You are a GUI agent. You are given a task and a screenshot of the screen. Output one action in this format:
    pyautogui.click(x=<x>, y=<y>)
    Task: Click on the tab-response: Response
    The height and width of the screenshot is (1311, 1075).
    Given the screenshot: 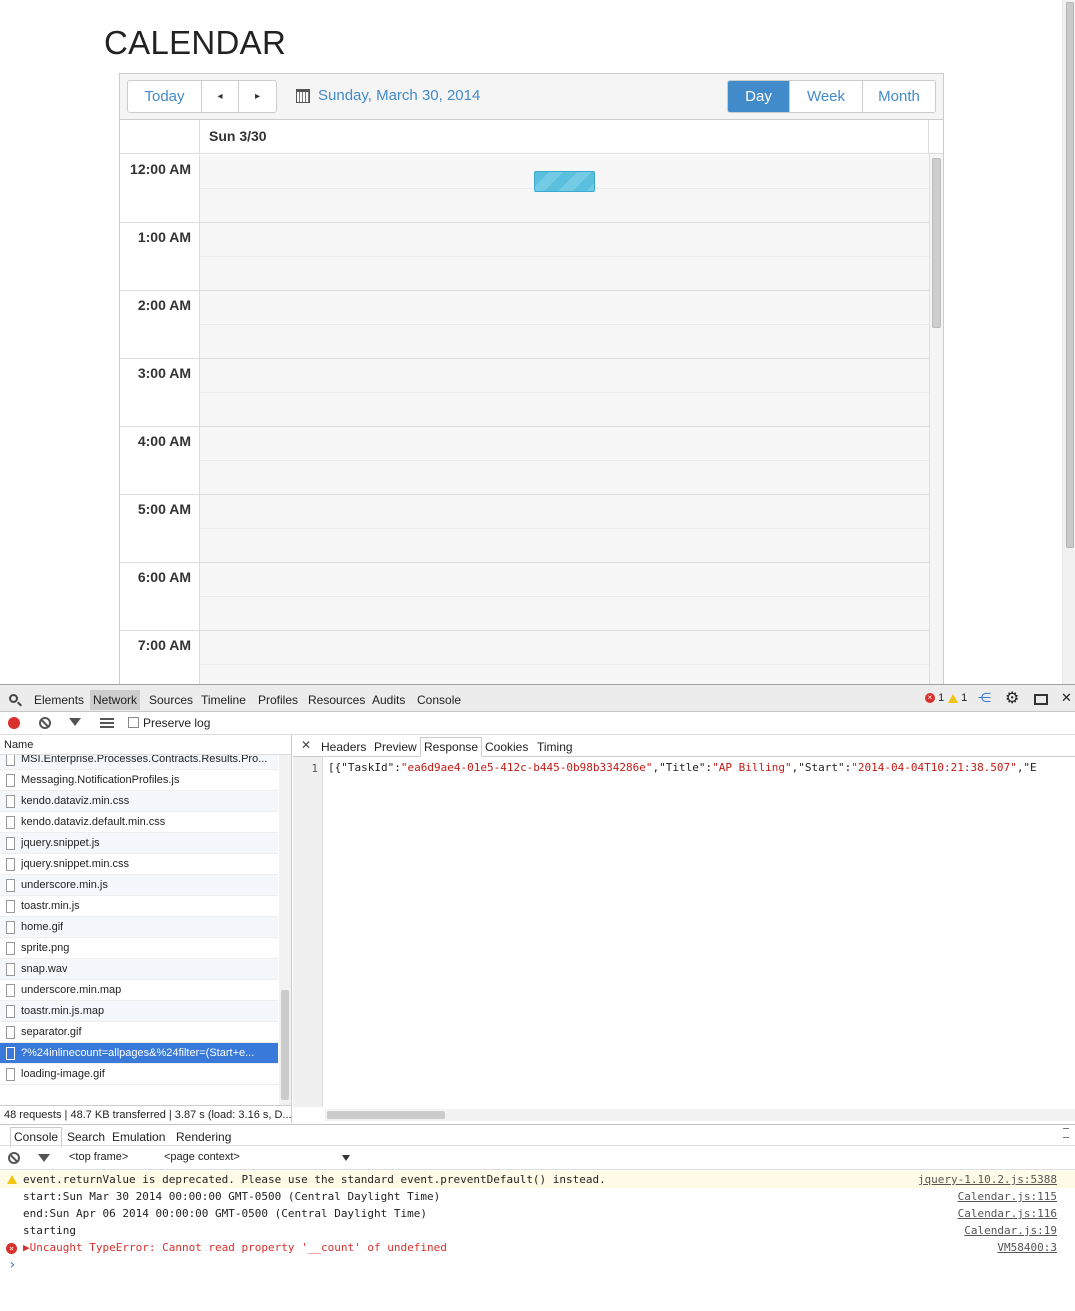 What is the action you would take?
    pyautogui.click(x=451, y=747)
    